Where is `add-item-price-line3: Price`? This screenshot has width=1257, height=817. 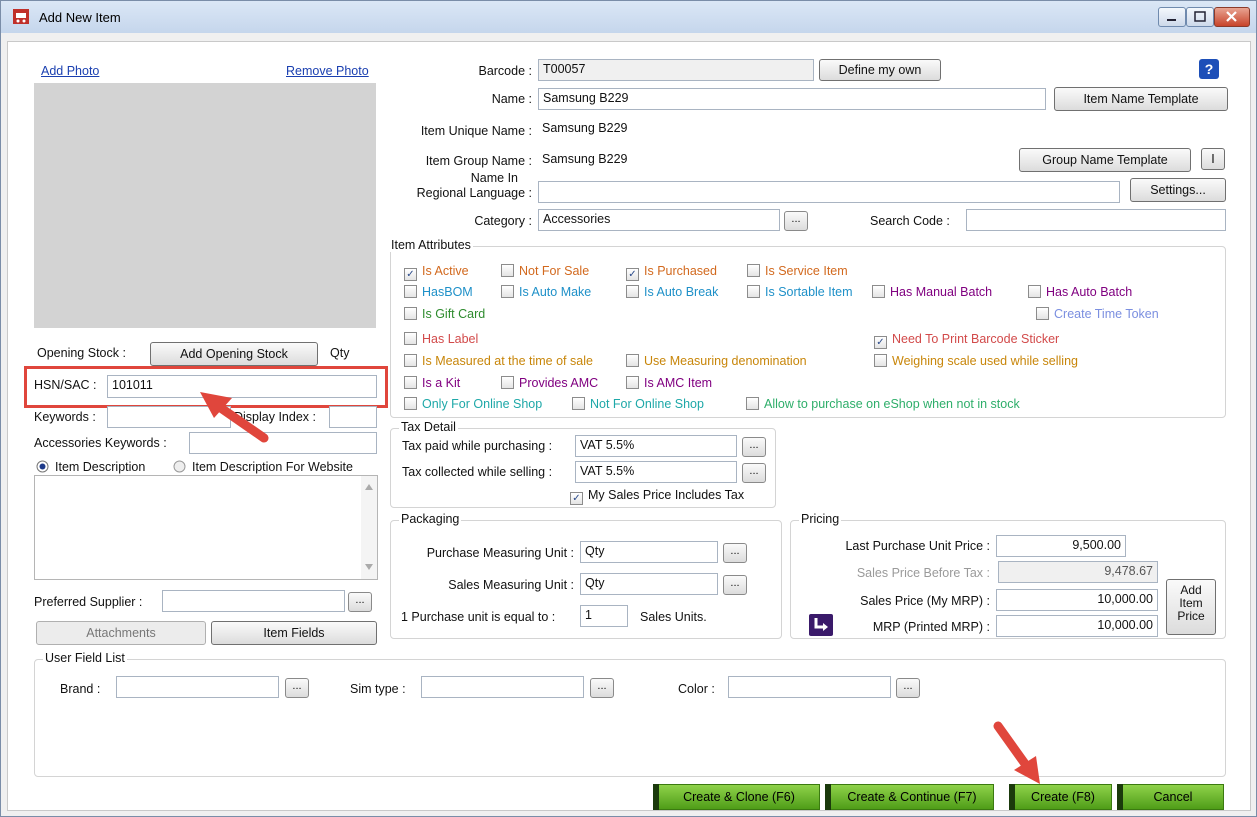 add-item-price-line3: Price is located at coordinates (1191, 616).